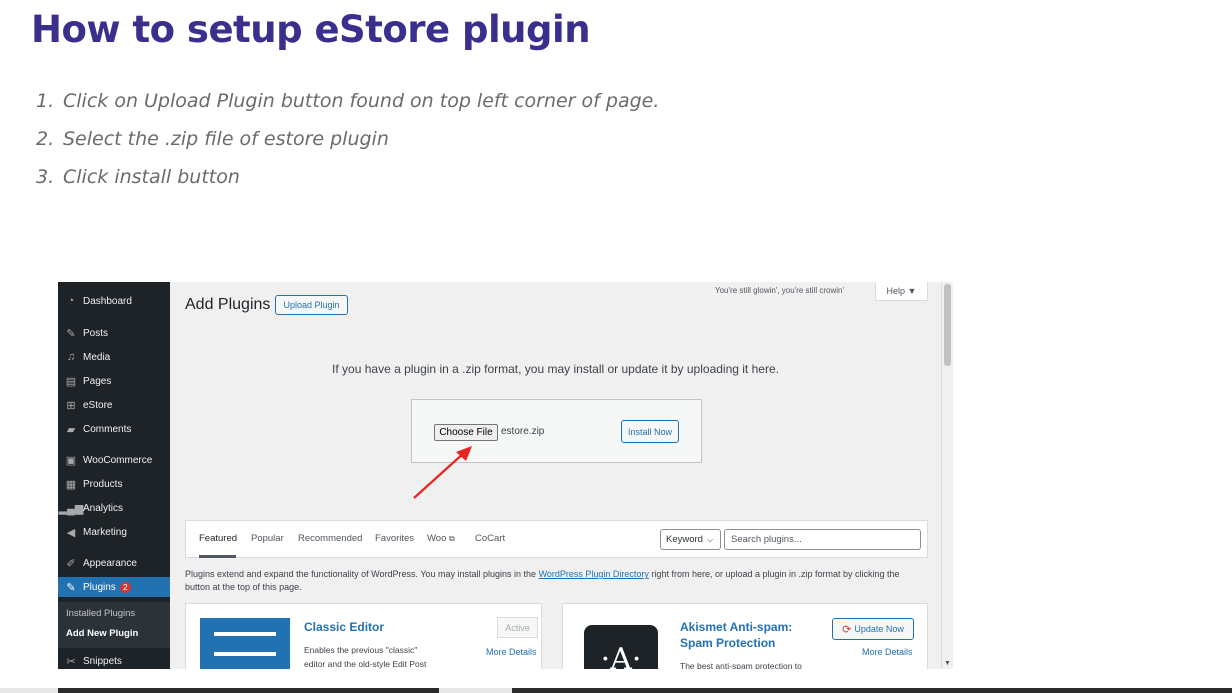  I want to click on step-number: 3., so click(45, 177).